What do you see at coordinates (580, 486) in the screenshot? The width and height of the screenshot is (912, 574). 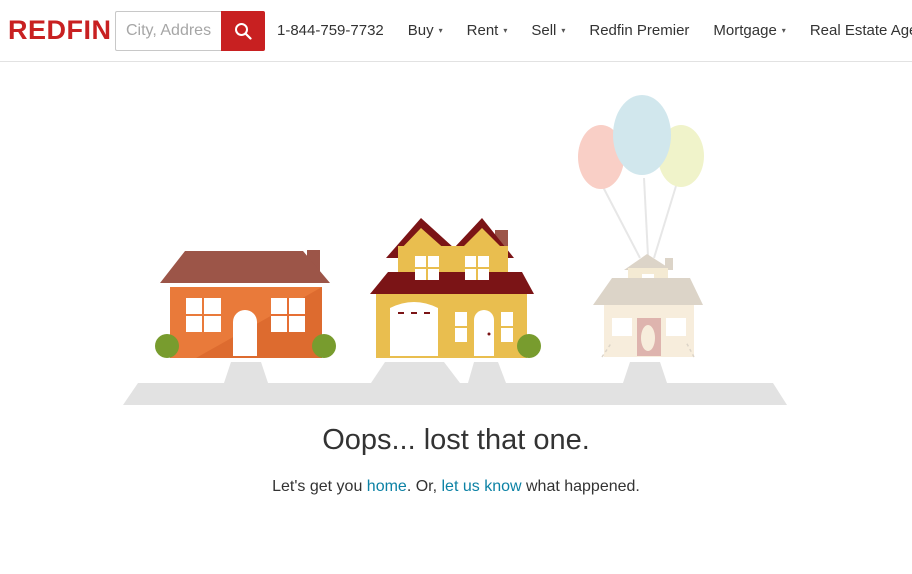 I see `error-message-suffix: what happened.` at bounding box center [580, 486].